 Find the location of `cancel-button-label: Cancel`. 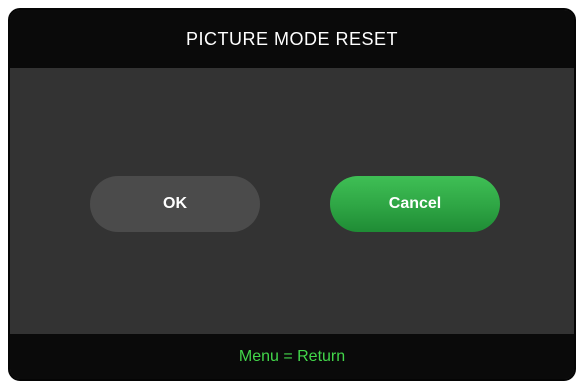

cancel-button-label: Cancel is located at coordinates (415, 203).